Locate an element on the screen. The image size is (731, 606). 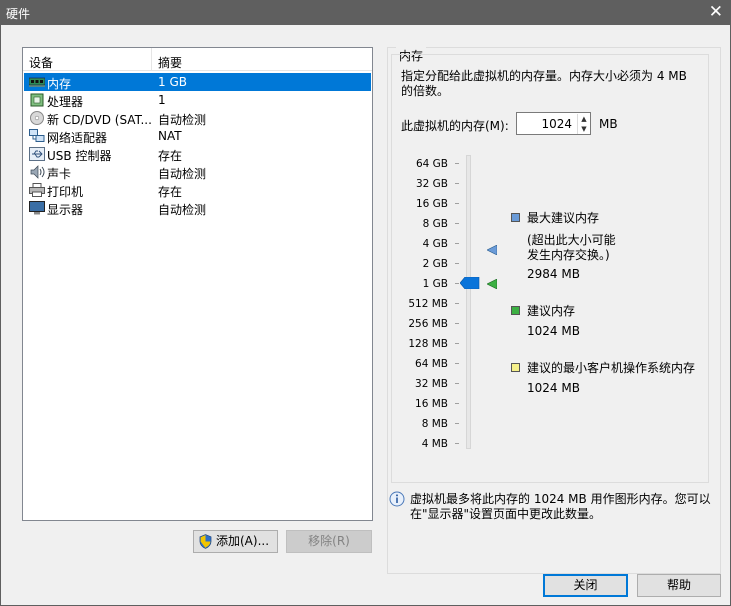
max-recommended-legend-icon is located at coordinates (515, 217).